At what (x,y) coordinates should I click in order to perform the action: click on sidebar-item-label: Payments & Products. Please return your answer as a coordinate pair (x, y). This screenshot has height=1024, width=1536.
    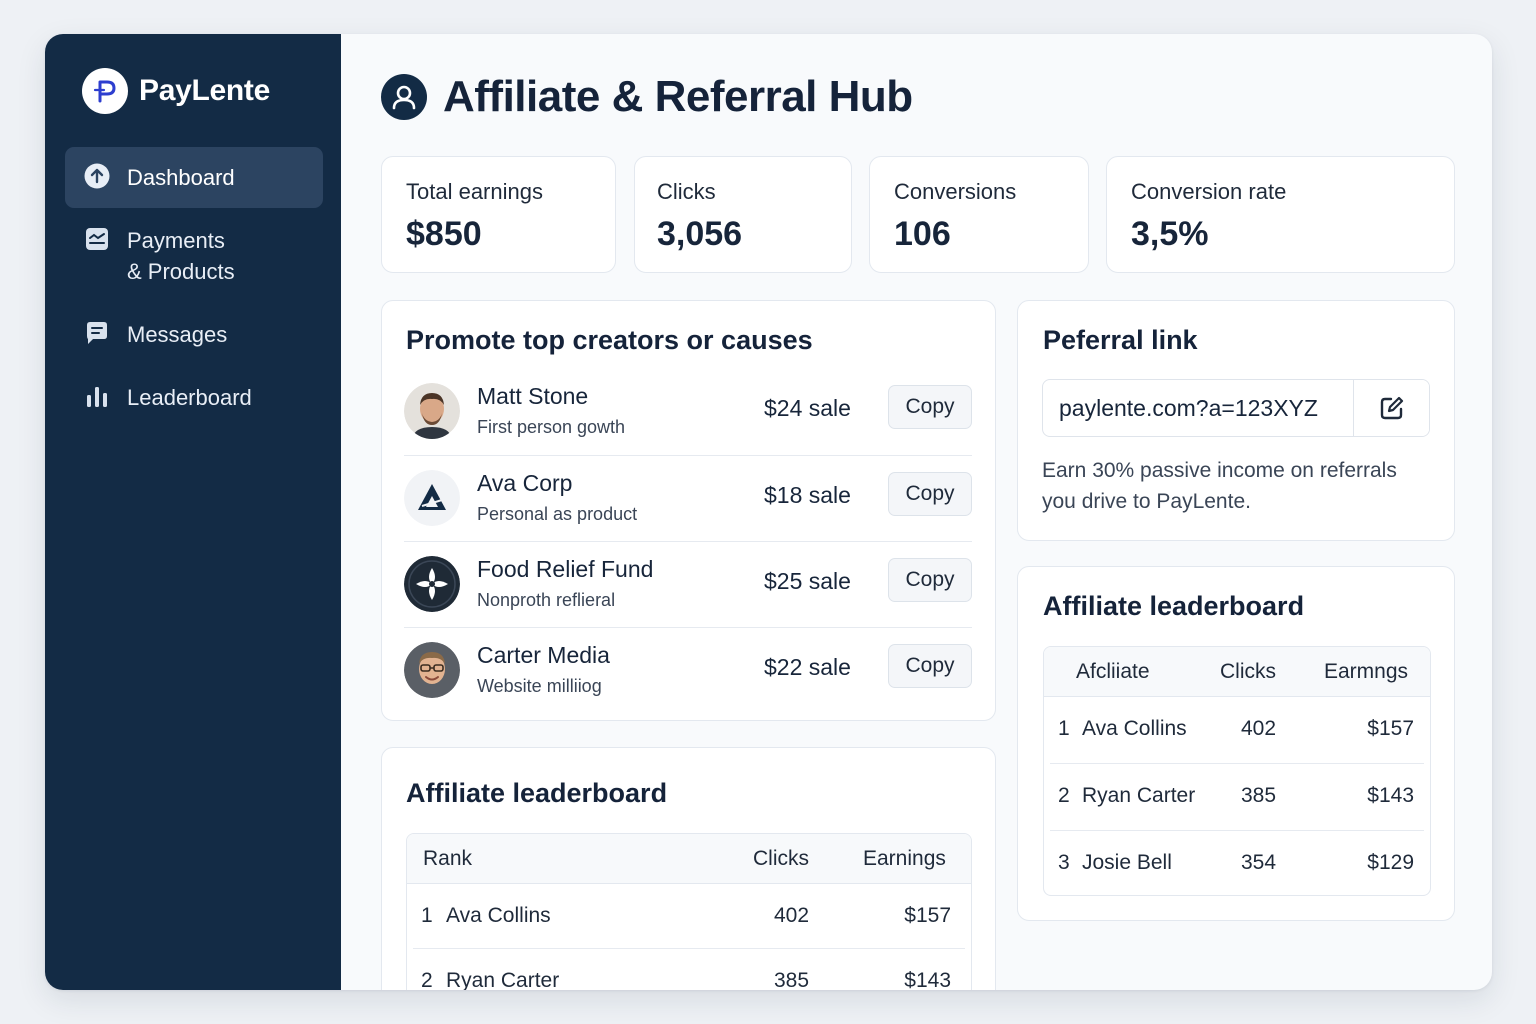
    Looking at the image, I should click on (181, 256).